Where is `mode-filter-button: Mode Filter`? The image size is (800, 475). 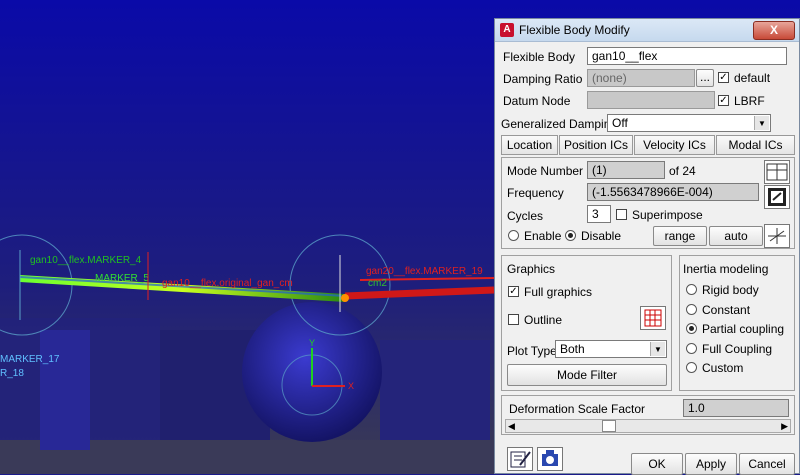 mode-filter-button: Mode Filter is located at coordinates (587, 375).